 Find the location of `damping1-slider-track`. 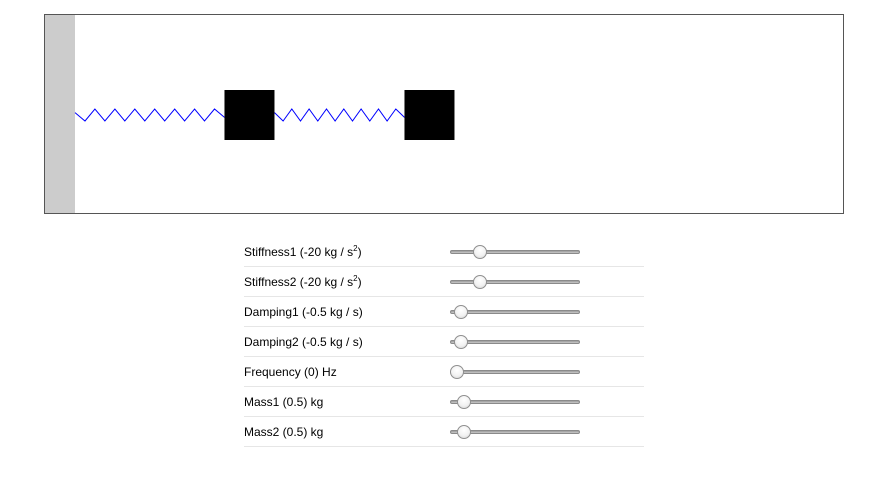

damping1-slider-track is located at coordinates (515, 312).